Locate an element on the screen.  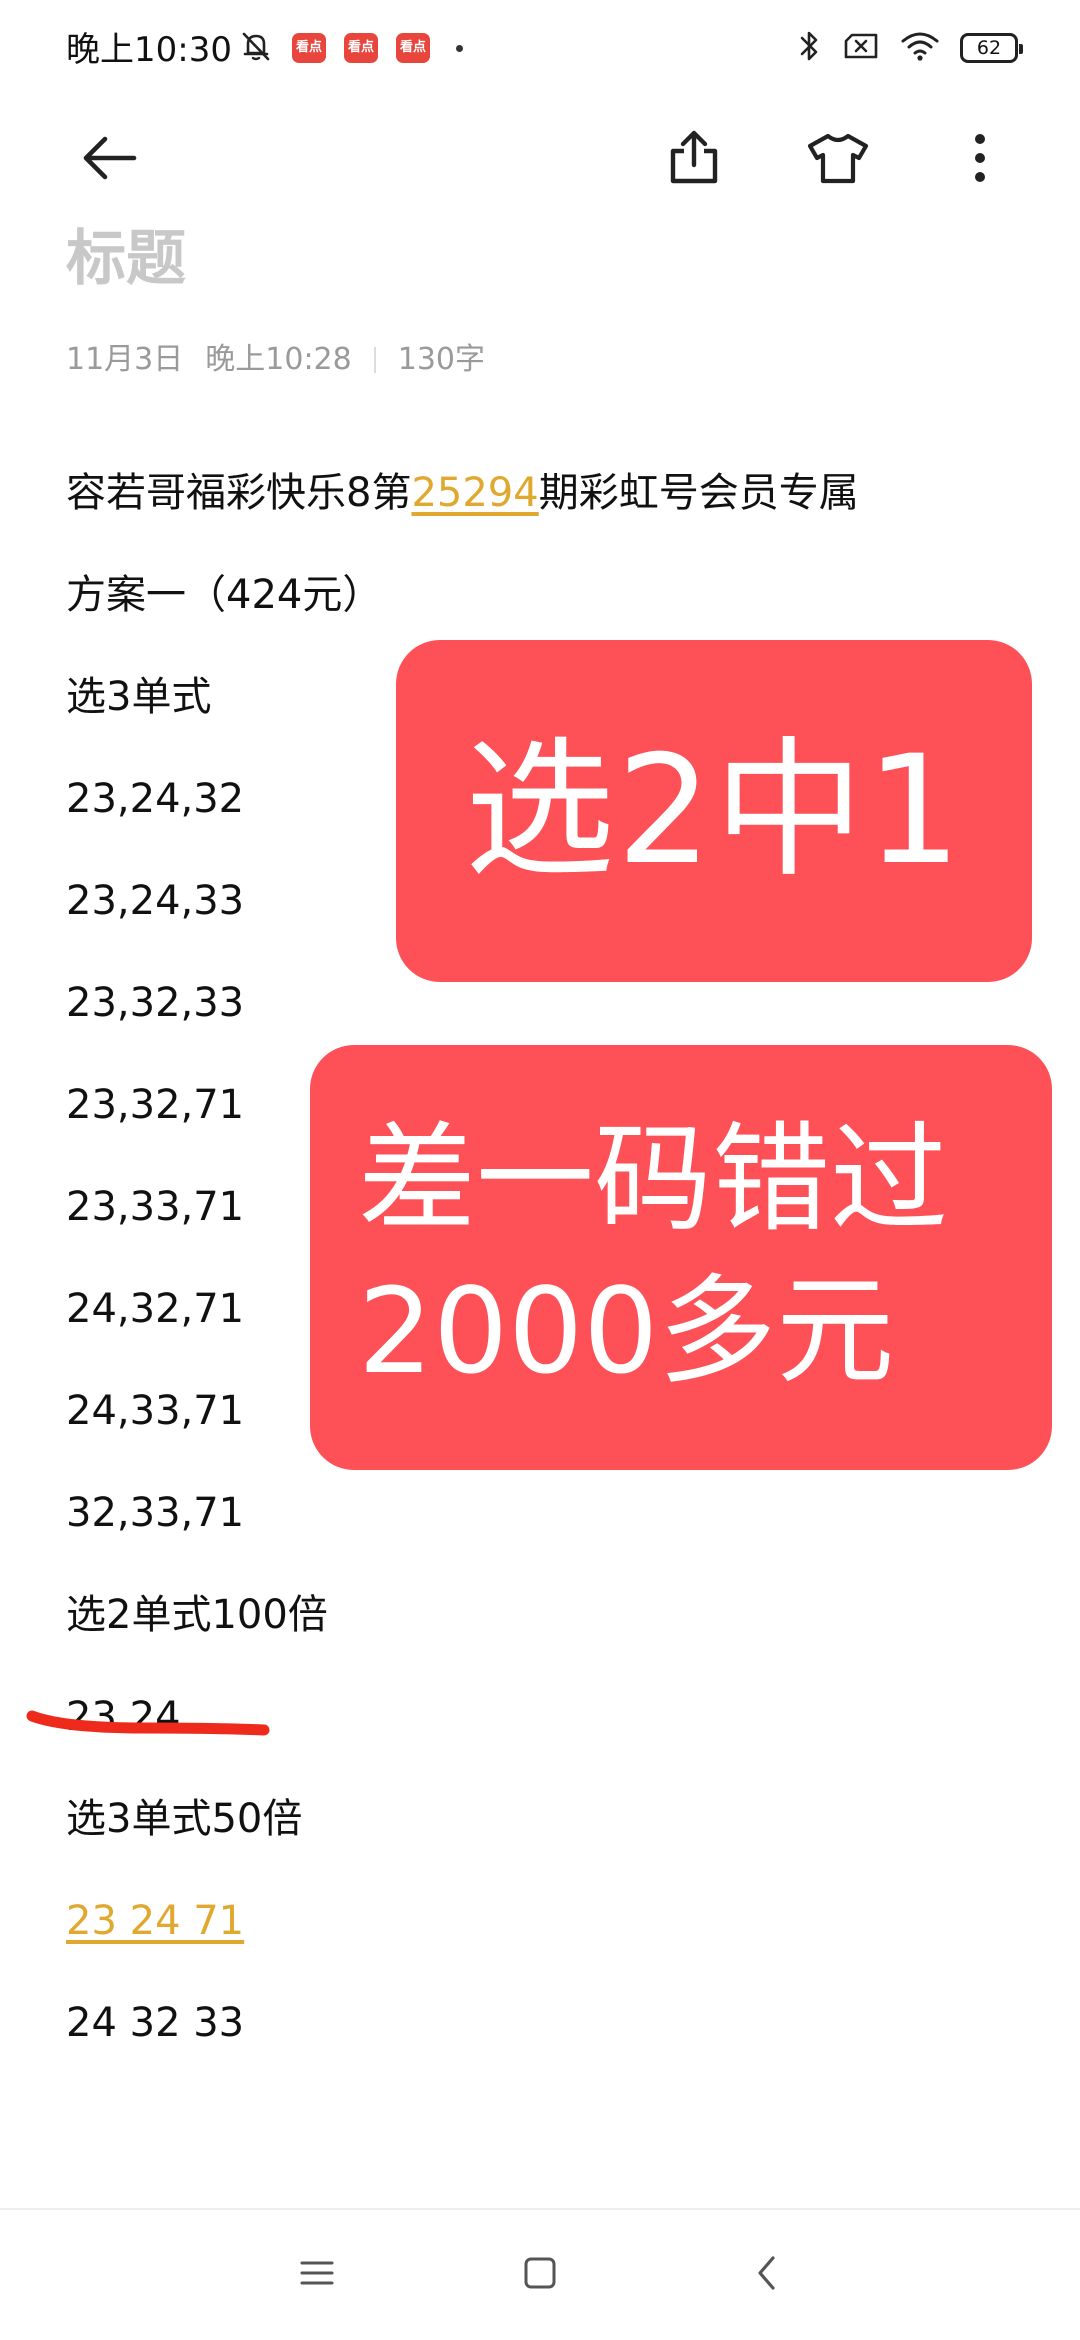
battery-icon: 62 is located at coordinates (991, 48).